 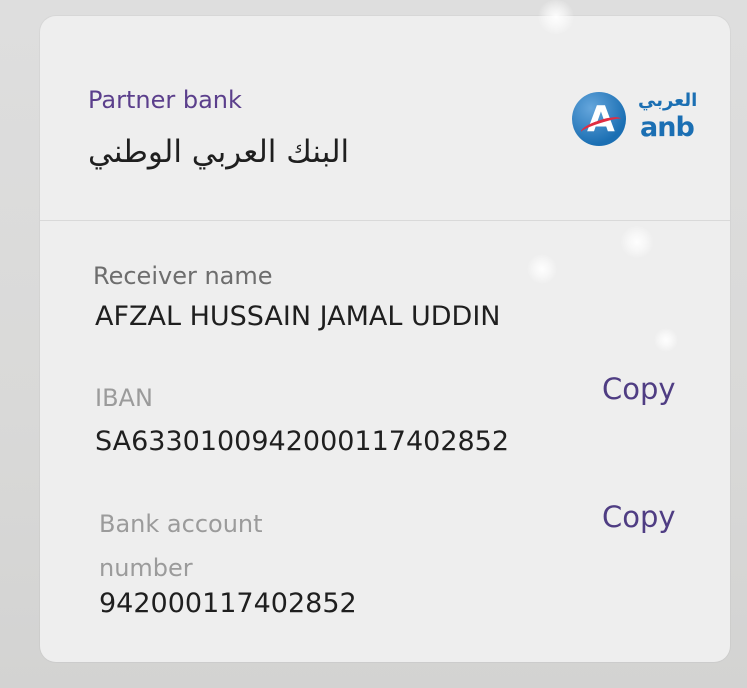 I want to click on bank-name-arabic: البنك العربي الوطني, so click(x=219, y=152).